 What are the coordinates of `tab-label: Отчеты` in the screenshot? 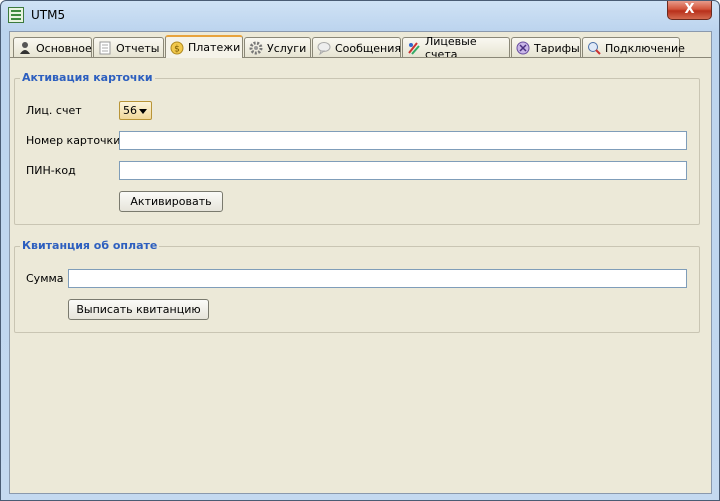 It's located at (138, 48).